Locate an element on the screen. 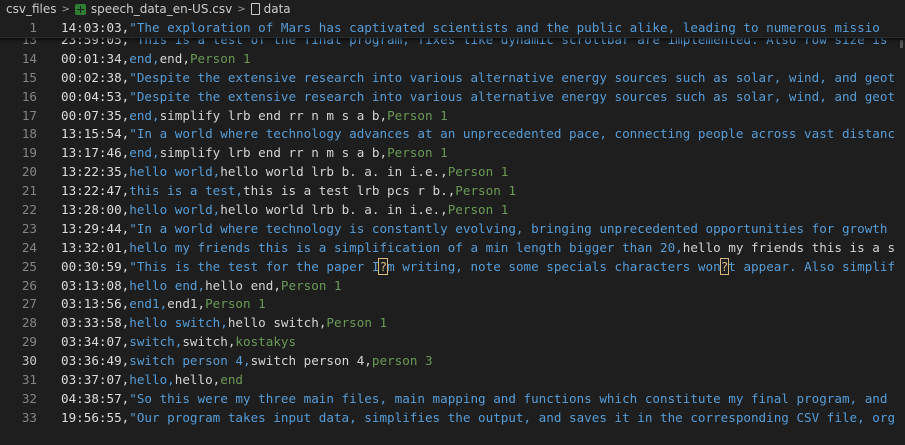  code-line-row: 27 03:13:56,end1,end1,Person 1 is located at coordinates (452, 303).